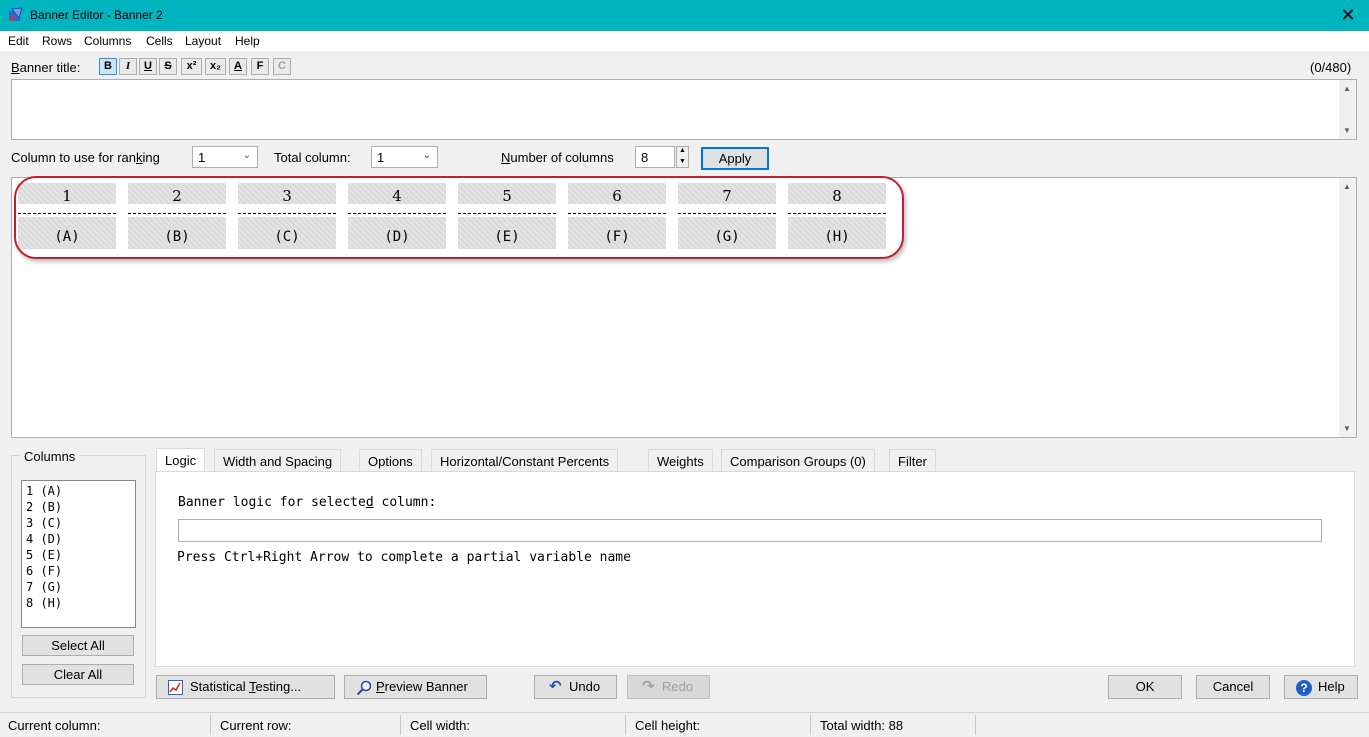 This screenshot has height=737, width=1369. I want to click on spin-down-icon: ▼, so click(682, 161).